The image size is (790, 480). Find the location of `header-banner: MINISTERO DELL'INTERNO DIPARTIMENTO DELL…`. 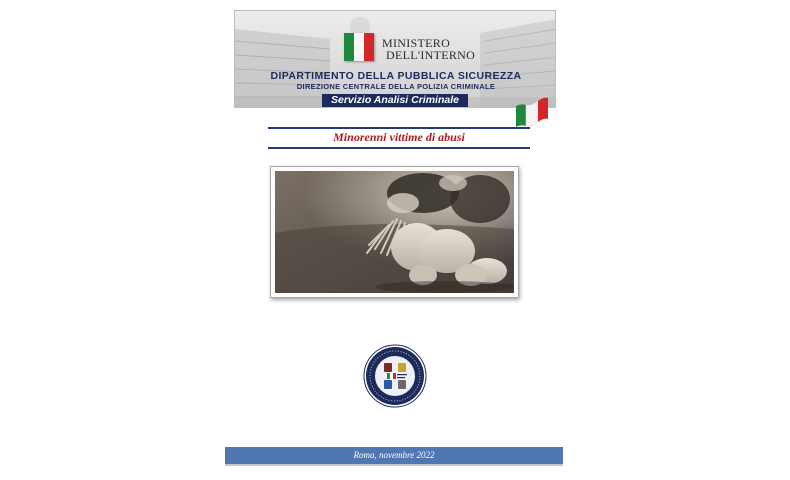

header-banner: MINISTERO DELL'INTERNO DIPARTIMENTO DELL… is located at coordinates (395, 59).